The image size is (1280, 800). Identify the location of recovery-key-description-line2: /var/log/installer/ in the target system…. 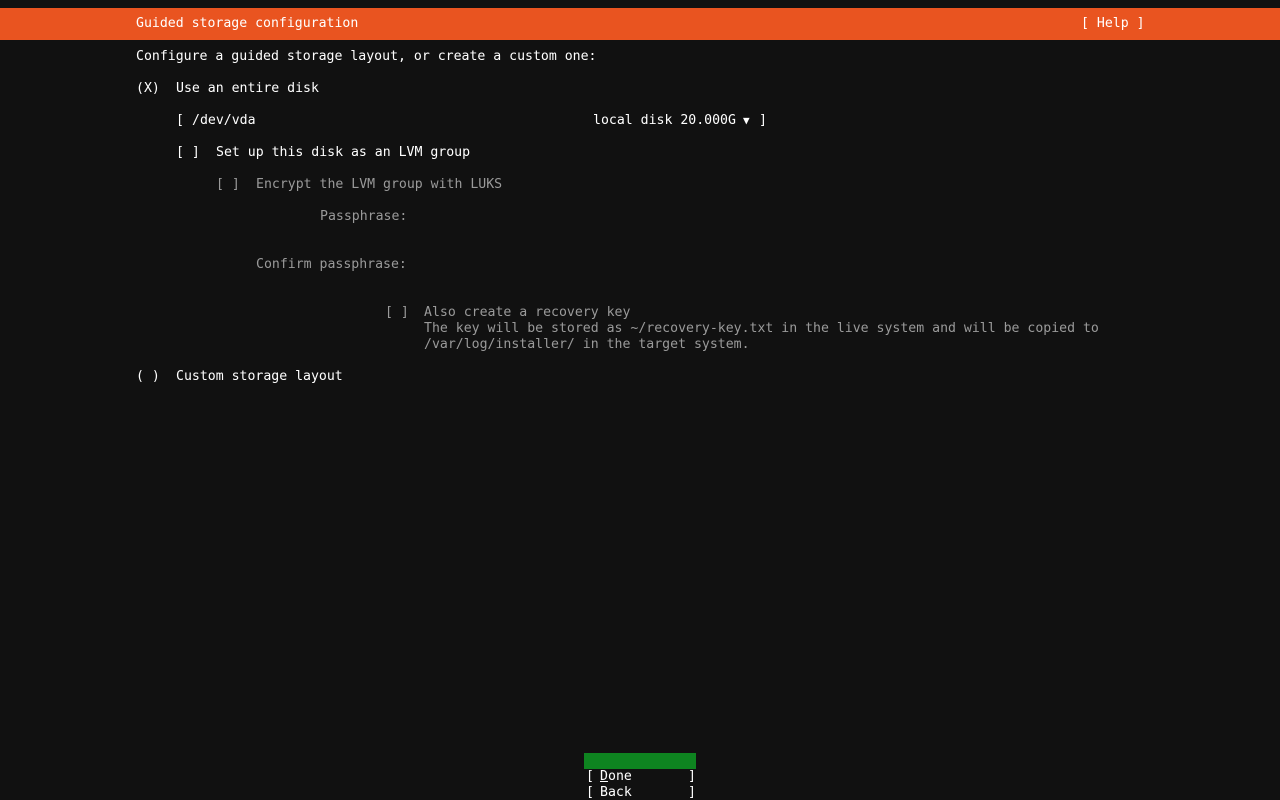
(587, 344).